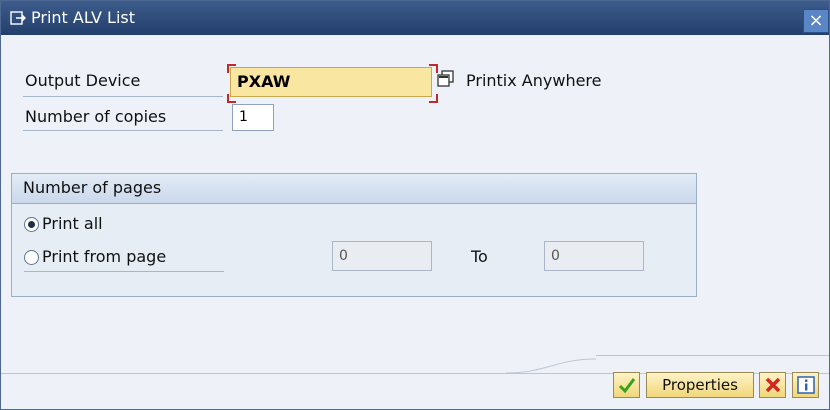 This screenshot has height=410, width=830. What do you see at coordinates (123, 130) in the screenshot?
I see `copies-label-underline` at bounding box center [123, 130].